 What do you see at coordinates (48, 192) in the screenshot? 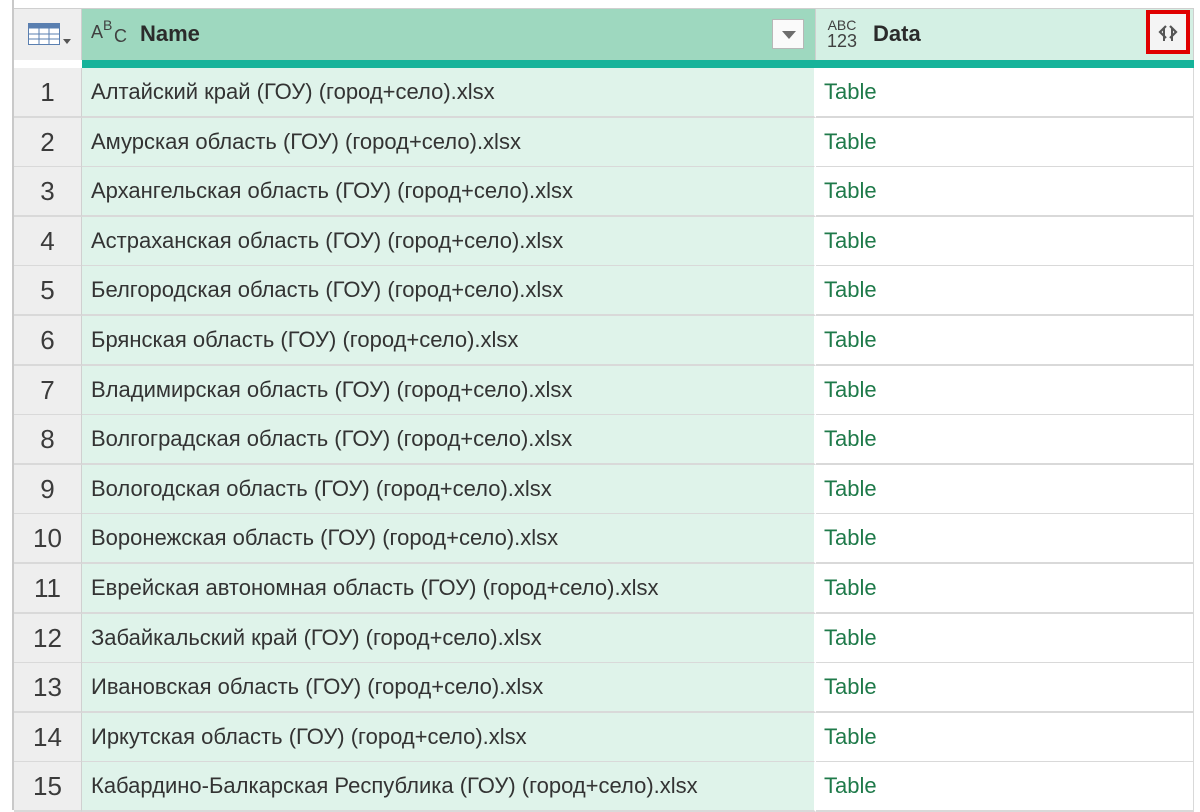
I see `row-number: 3` at bounding box center [48, 192].